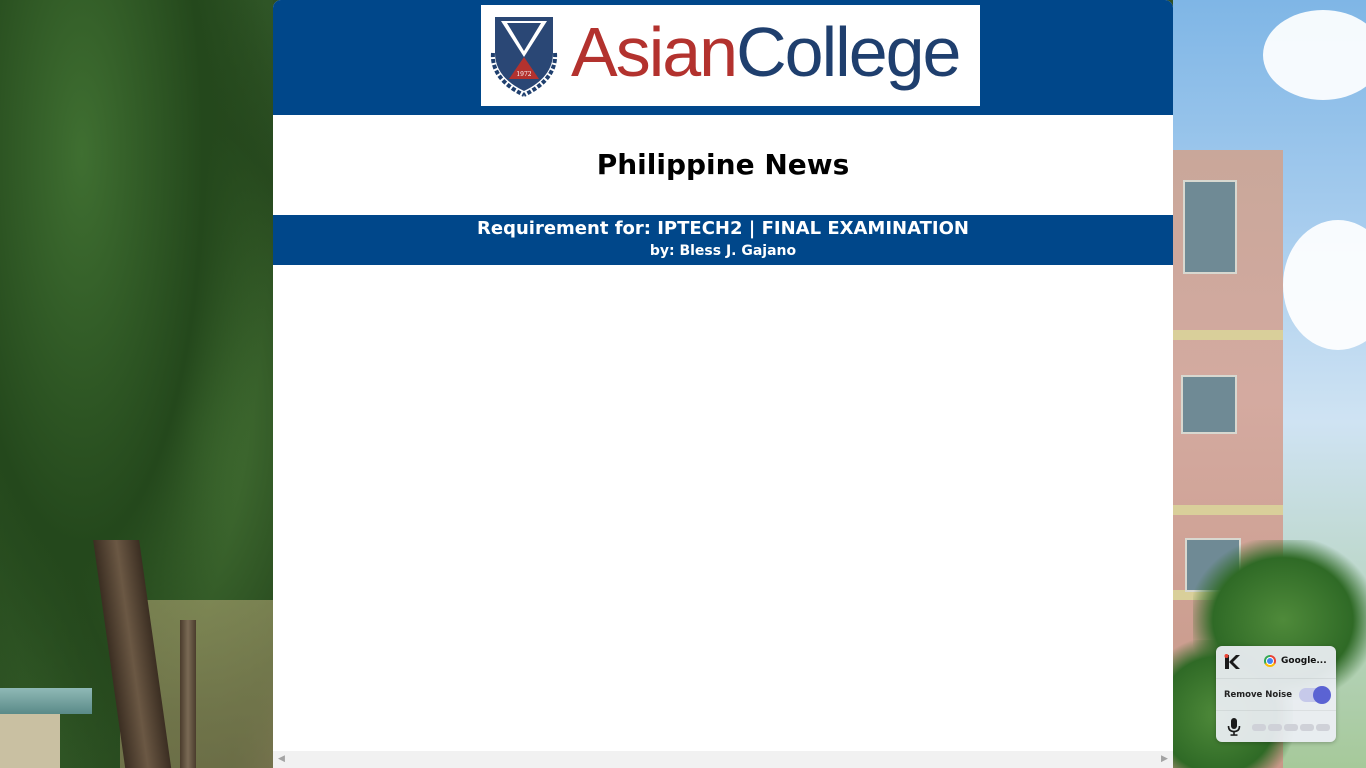 This screenshot has height=768, width=1366. I want to click on logo-wordmark: AsianCollege, so click(766, 52).